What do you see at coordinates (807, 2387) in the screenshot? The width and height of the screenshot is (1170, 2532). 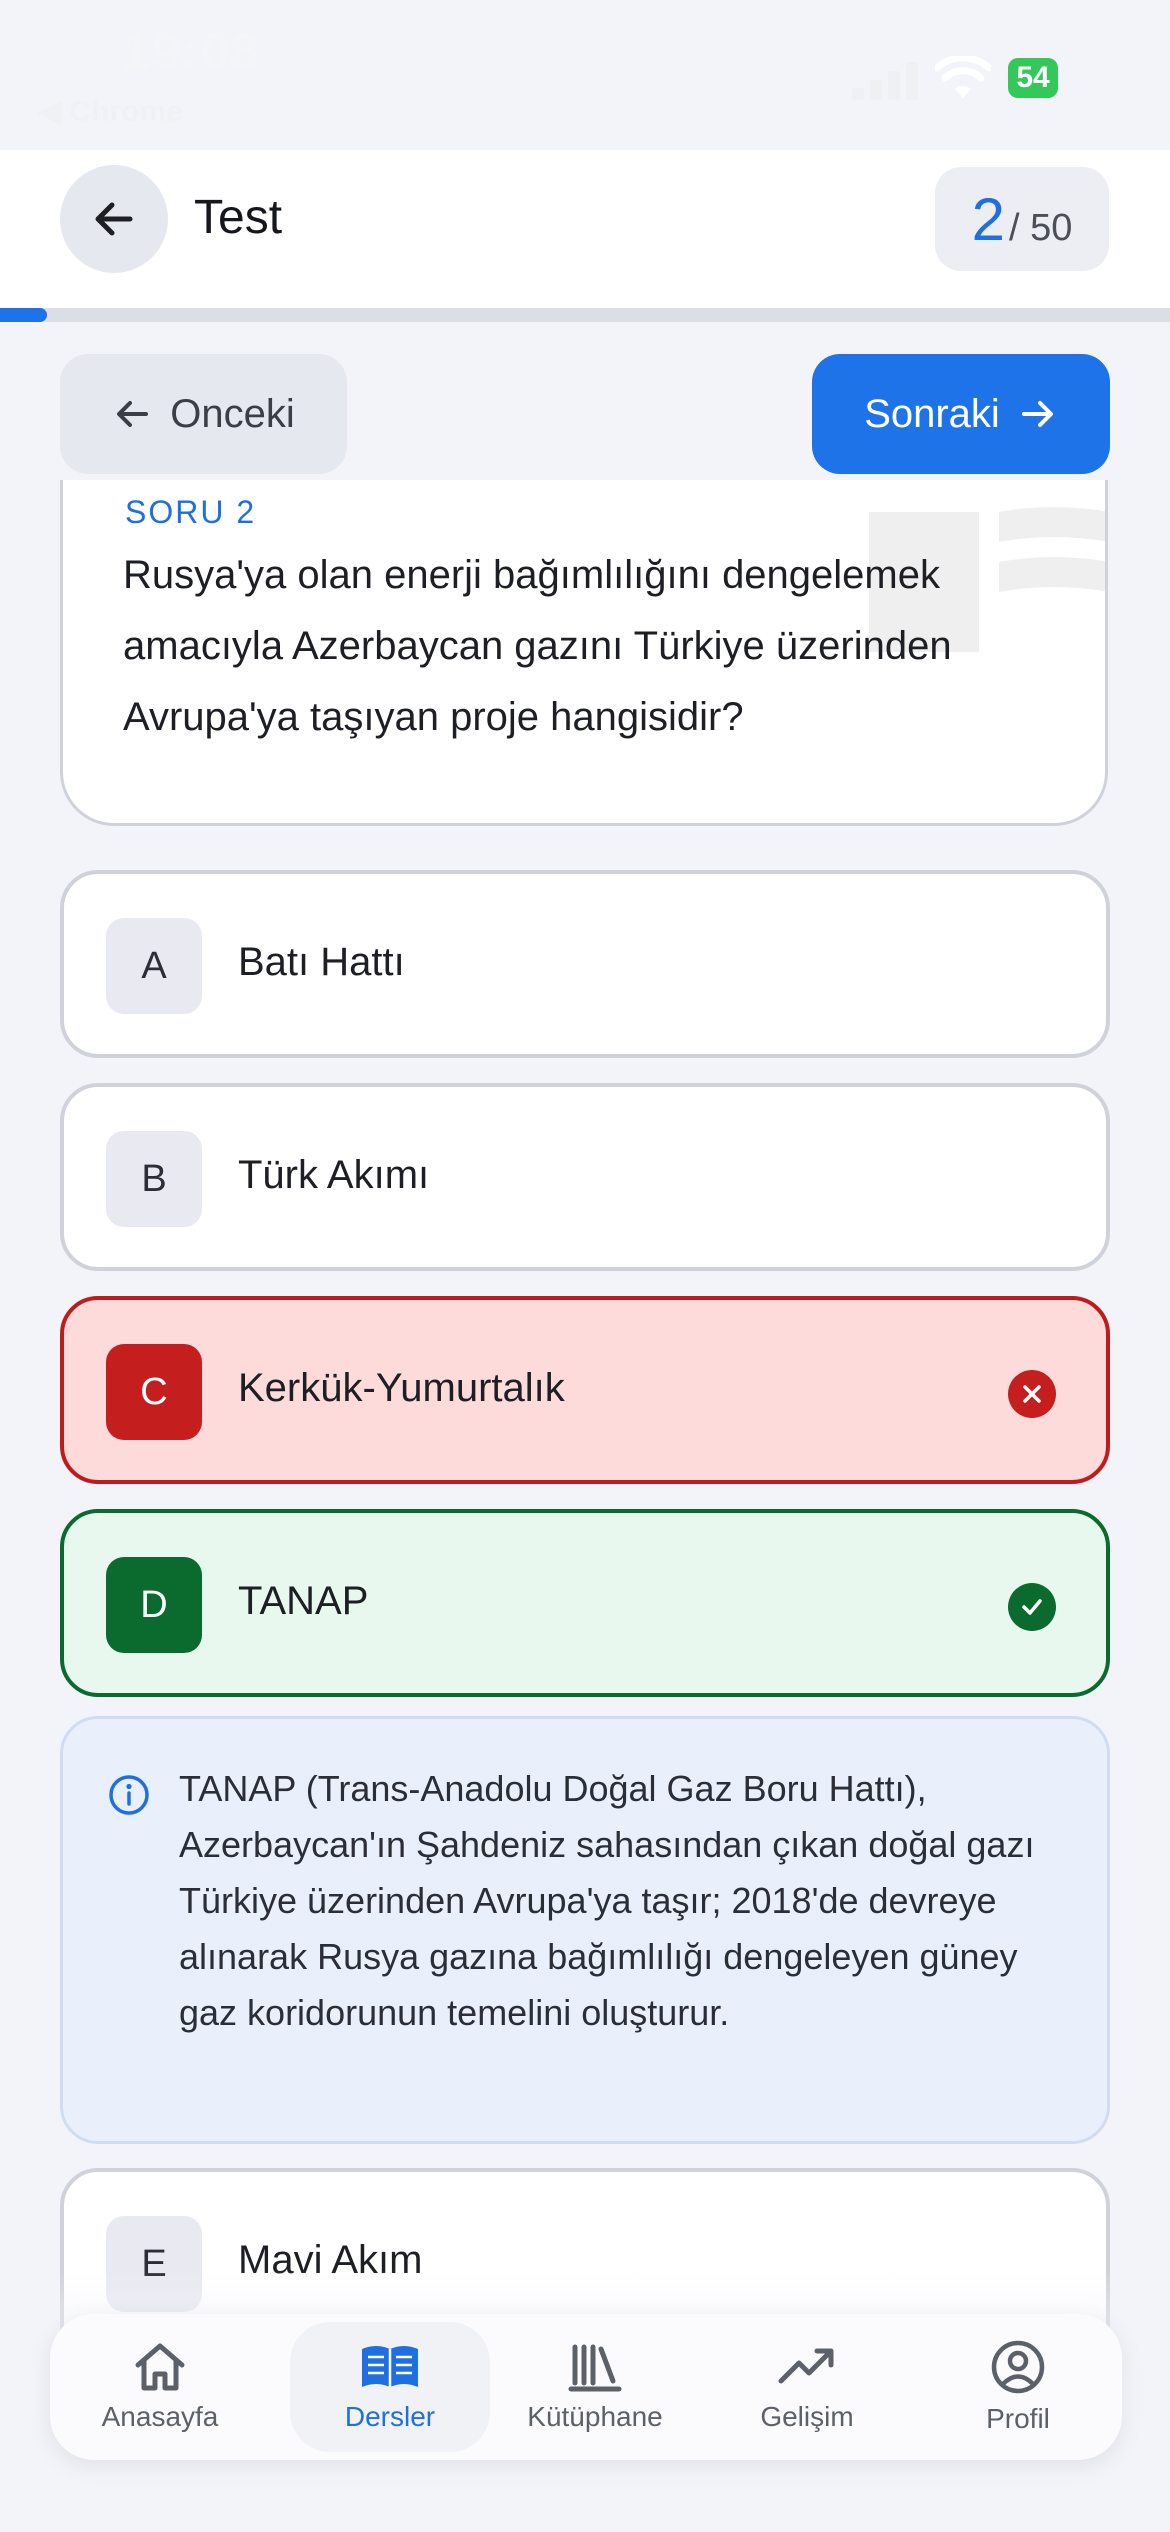 I see `tab-gelisim: Gelişim` at bounding box center [807, 2387].